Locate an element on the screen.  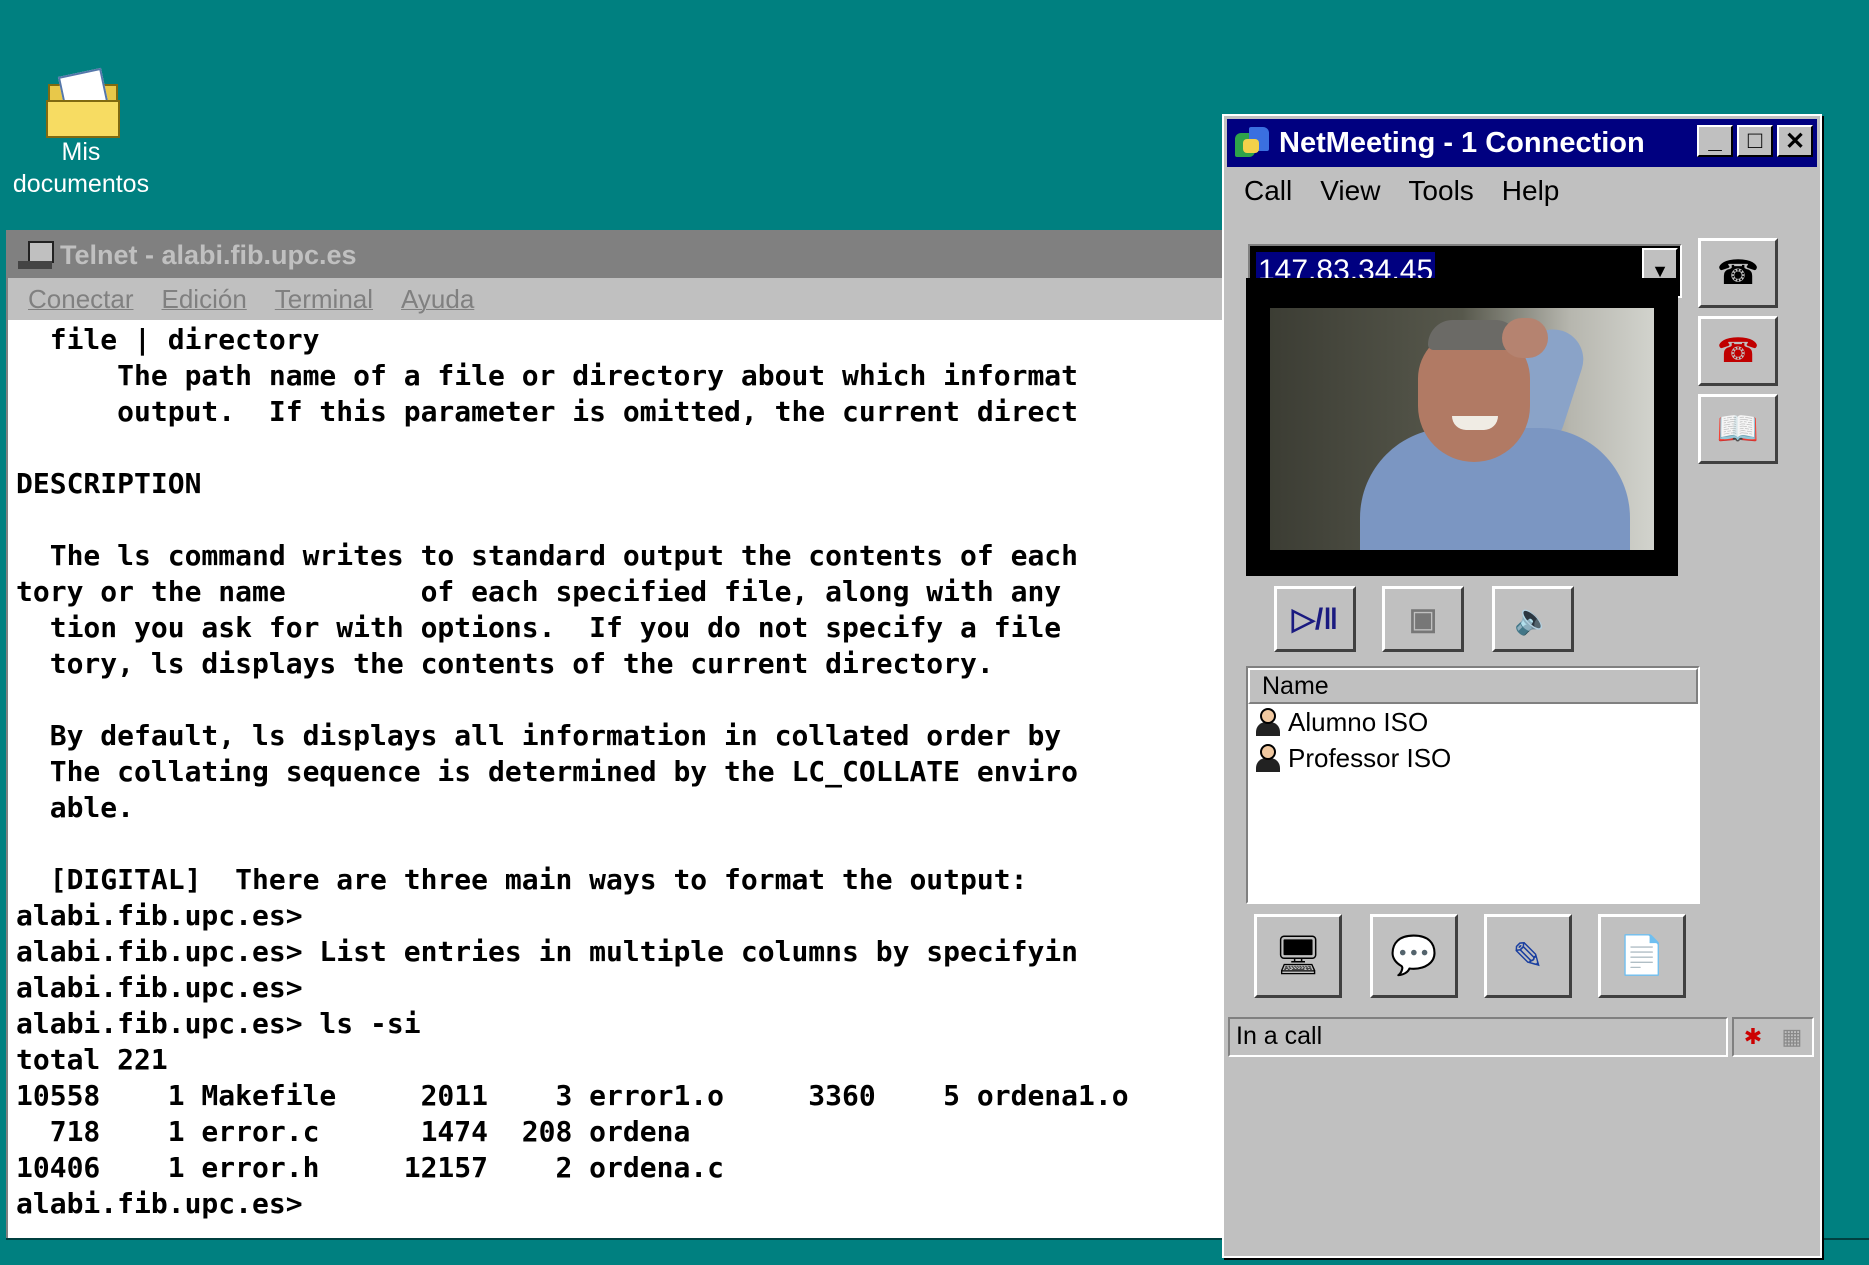
place-call-button: ☎ is located at coordinates (1738, 273).